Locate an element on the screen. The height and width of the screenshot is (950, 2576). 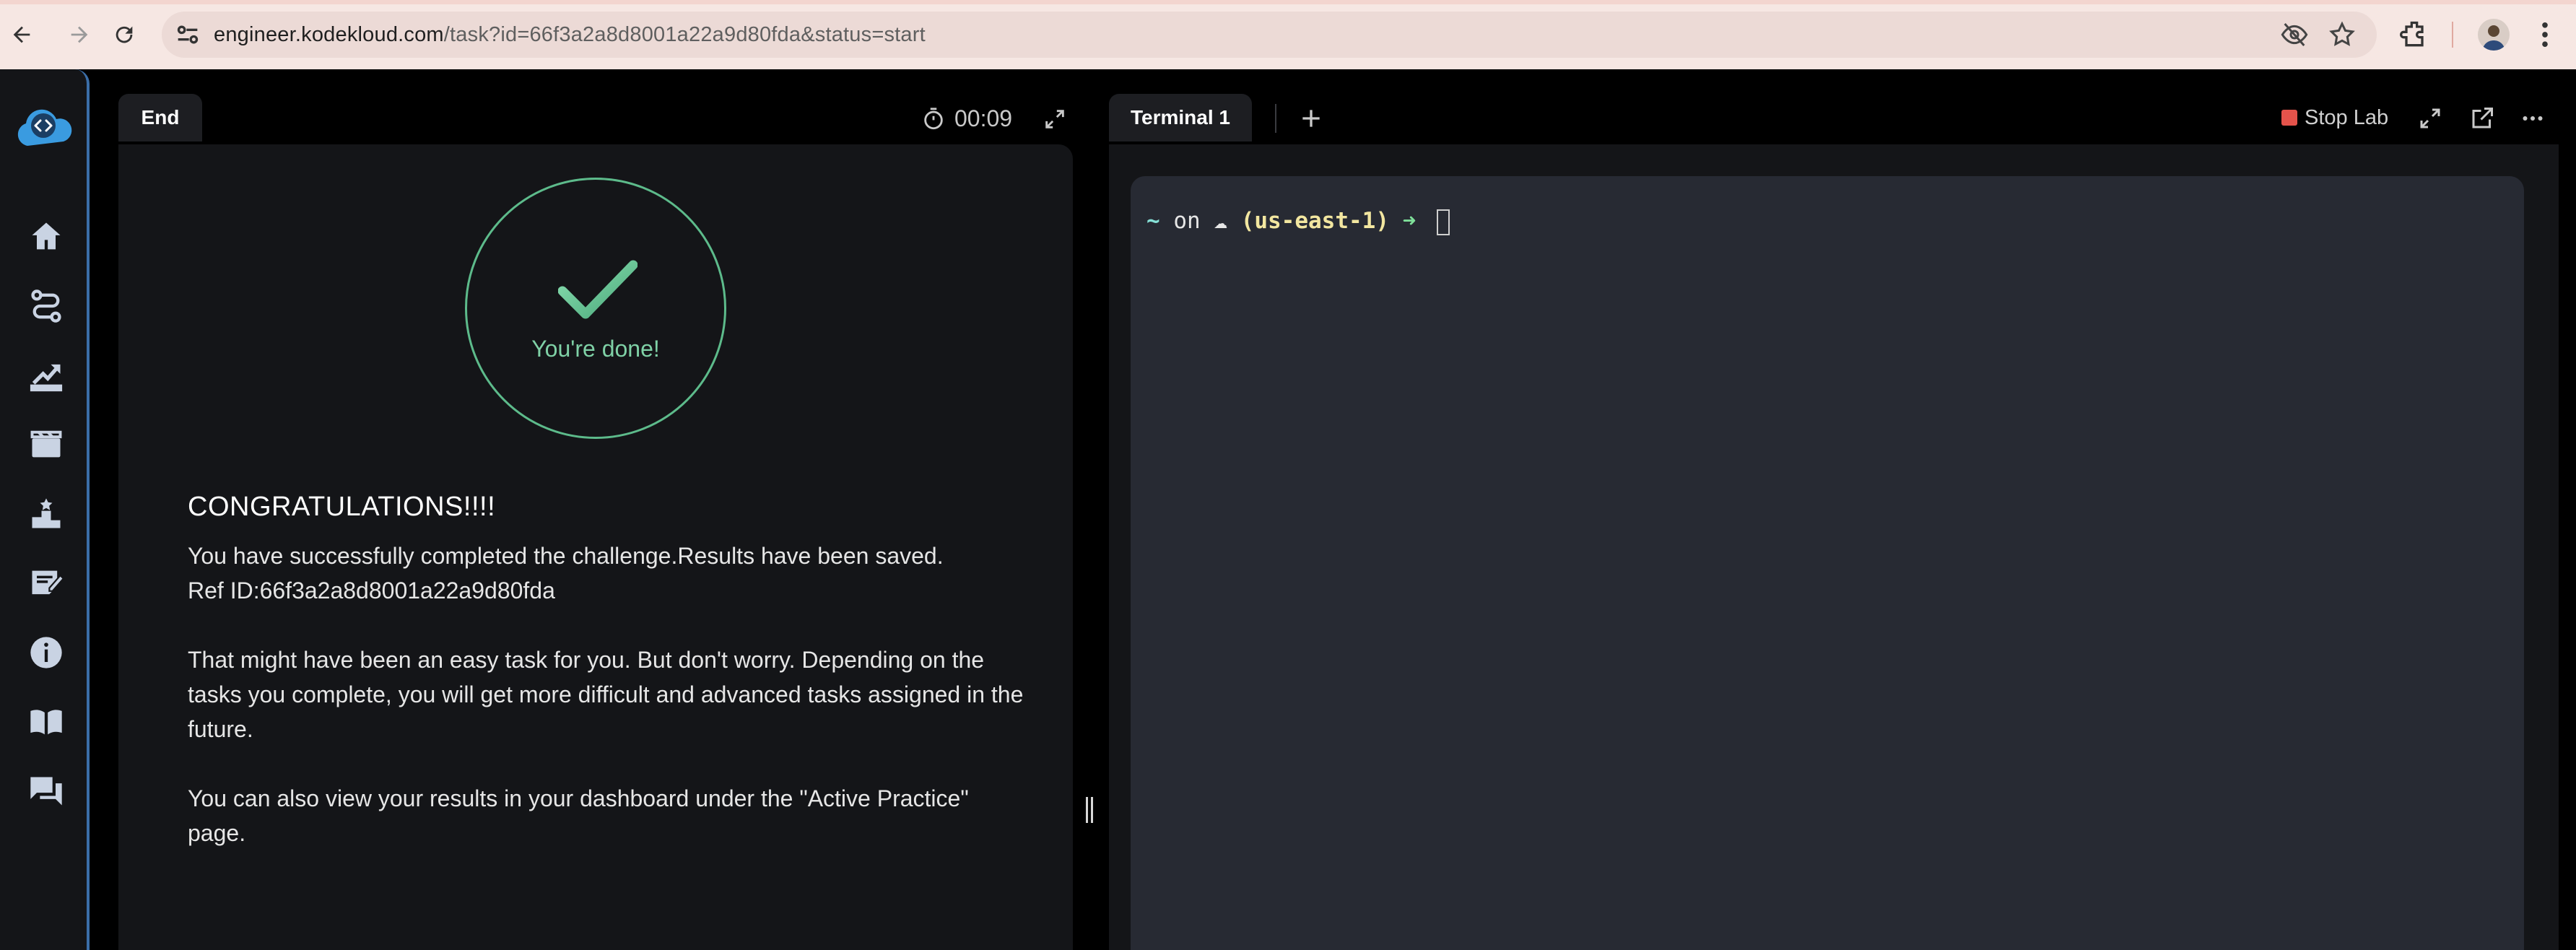
info-icon is located at coordinates (46, 652).